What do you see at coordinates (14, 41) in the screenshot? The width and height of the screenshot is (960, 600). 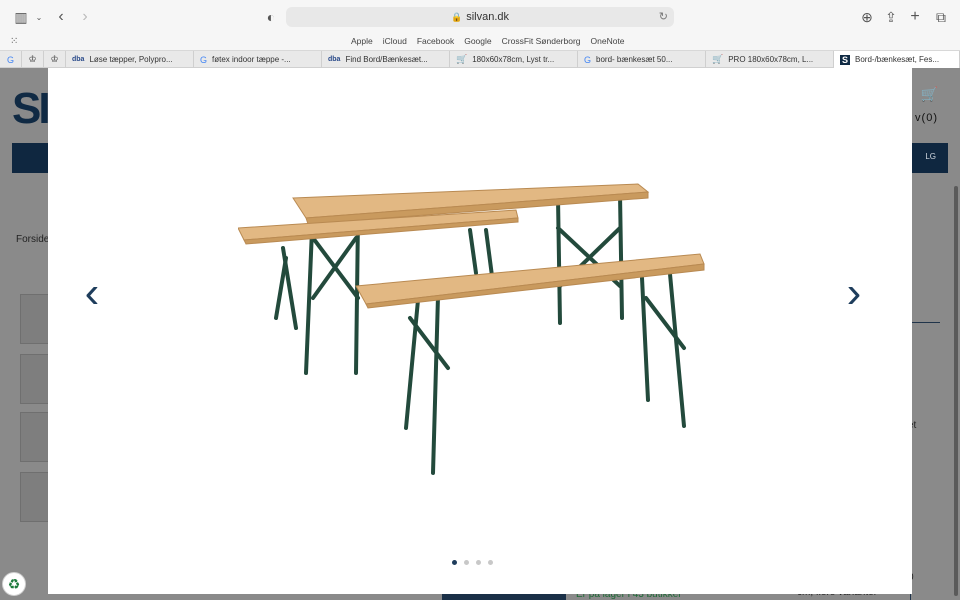 I see `grid-icon: ⁙` at bounding box center [14, 41].